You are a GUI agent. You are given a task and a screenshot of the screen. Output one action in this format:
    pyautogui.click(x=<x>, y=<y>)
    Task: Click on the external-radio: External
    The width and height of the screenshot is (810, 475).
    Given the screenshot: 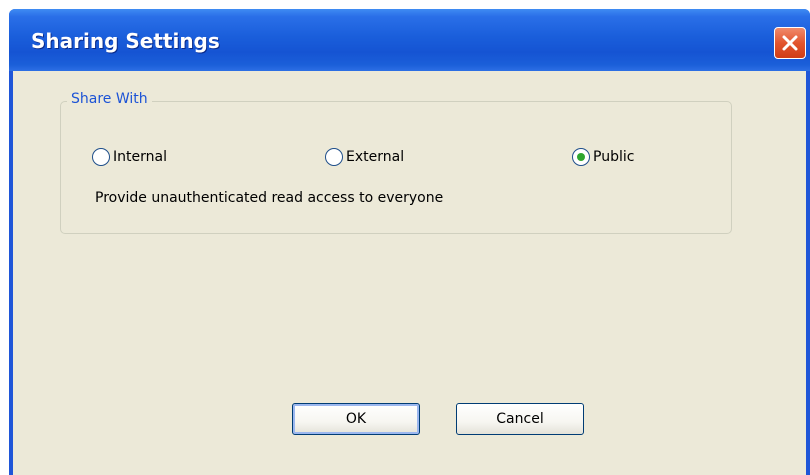 What is the action you would take?
    pyautogui.click(x=364, y=157)
    